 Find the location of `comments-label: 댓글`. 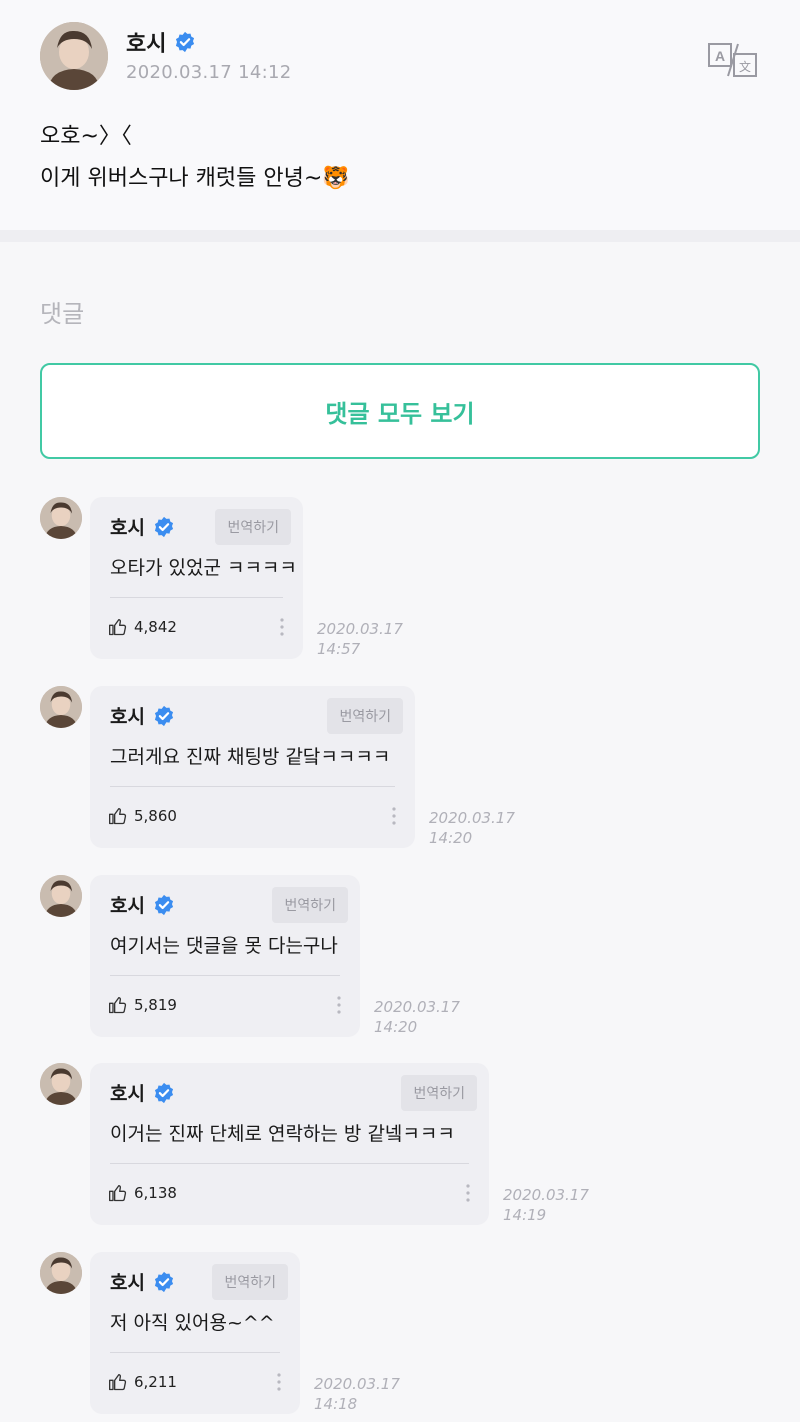

comments-label: 댓글 is located at coordinates (62, 314).